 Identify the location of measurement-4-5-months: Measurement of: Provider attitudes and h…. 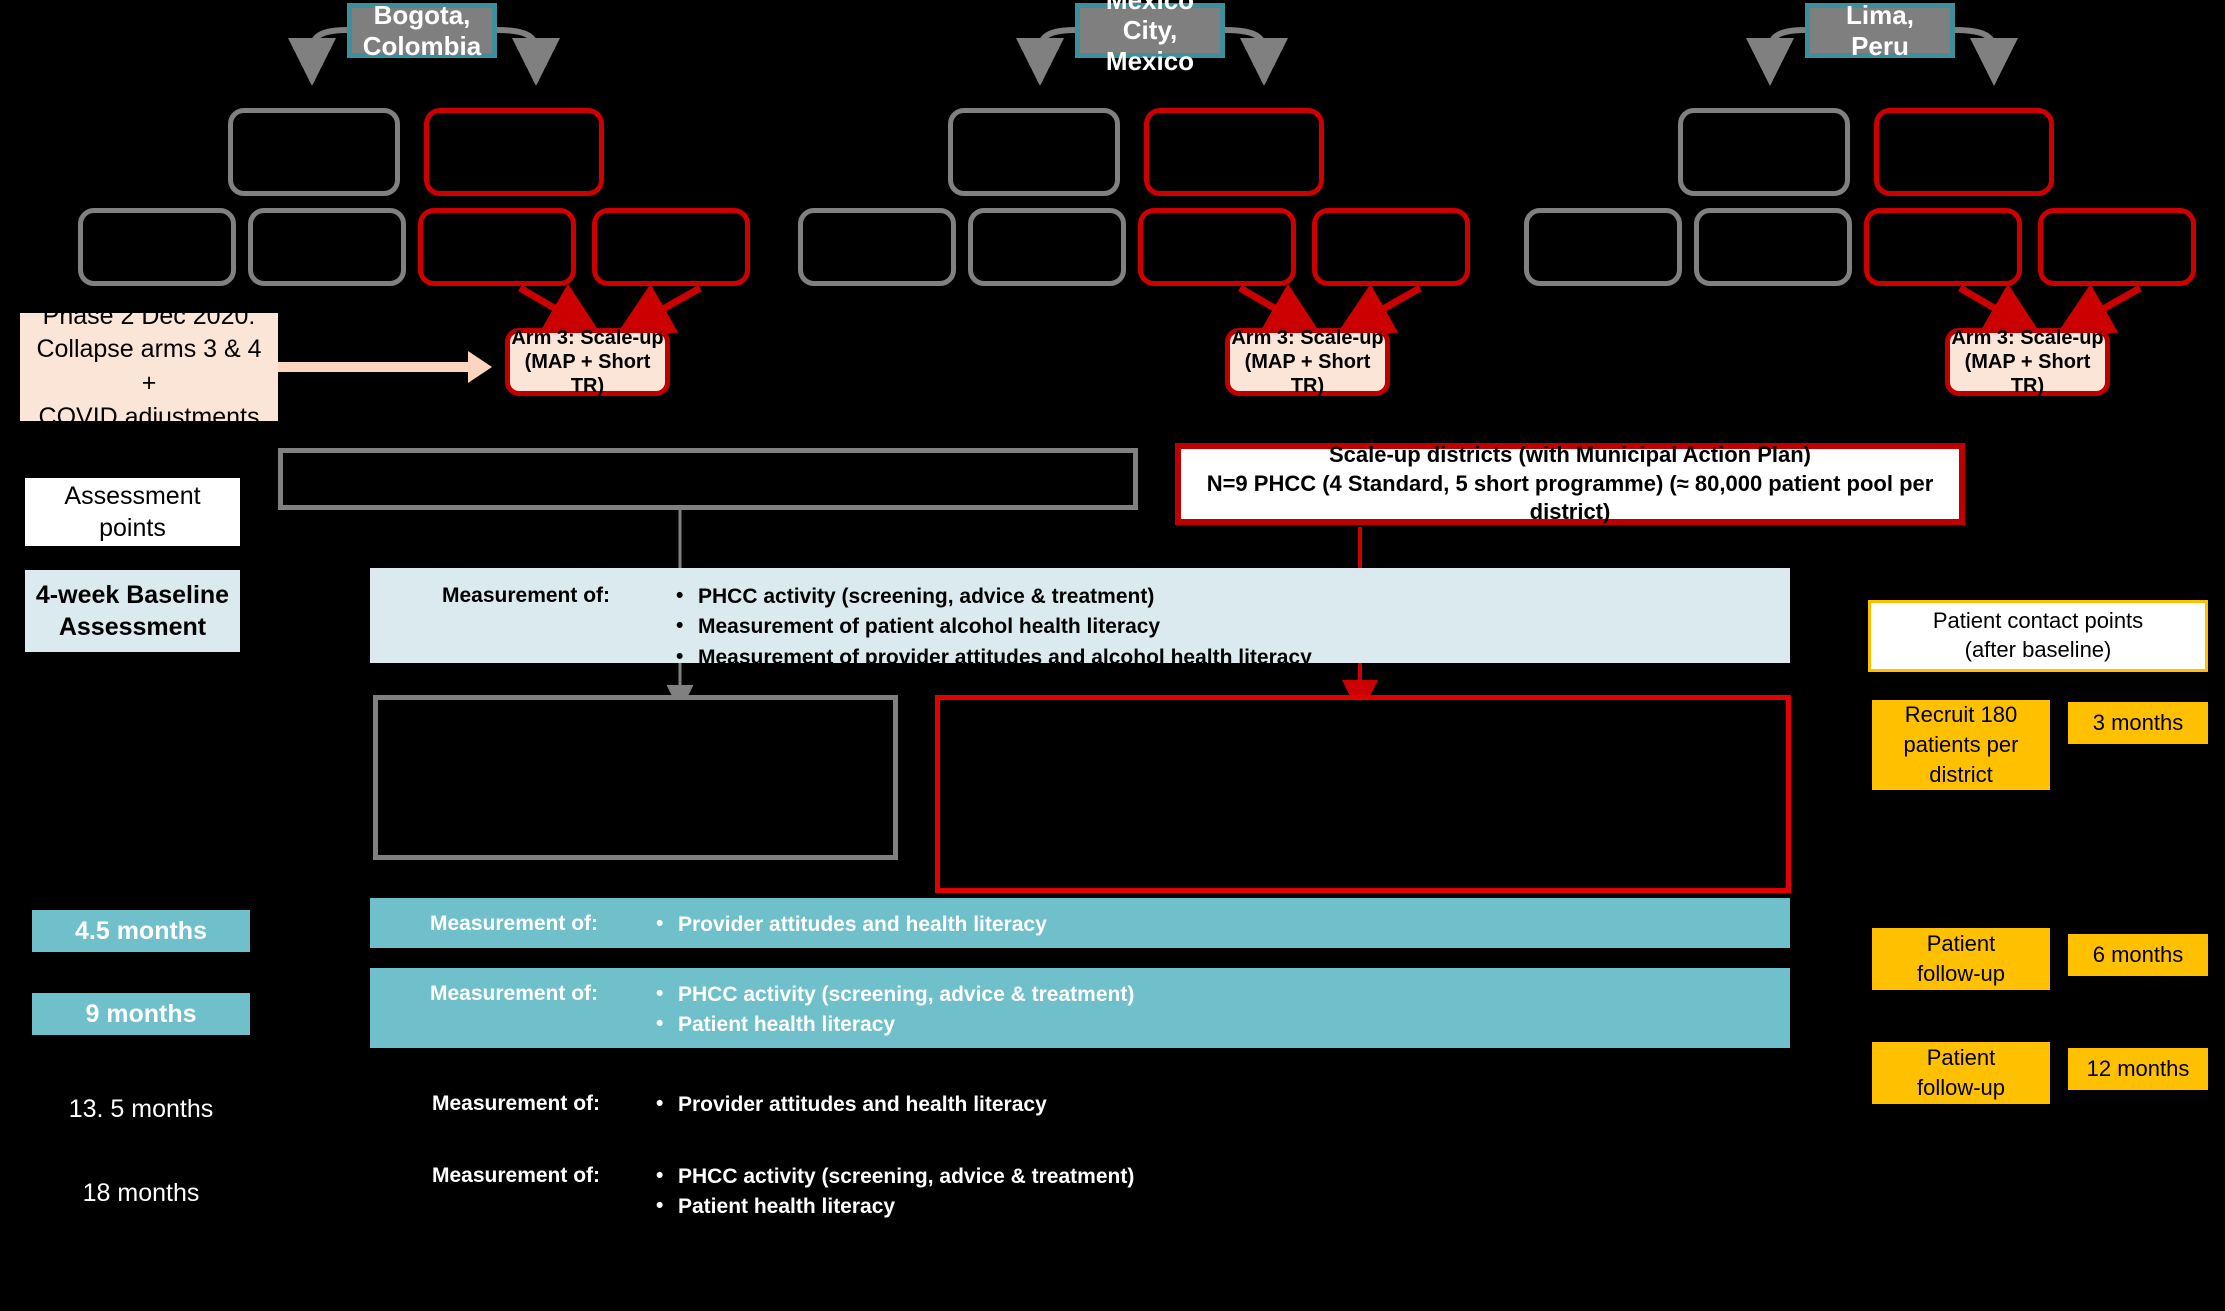
(1080, 923).